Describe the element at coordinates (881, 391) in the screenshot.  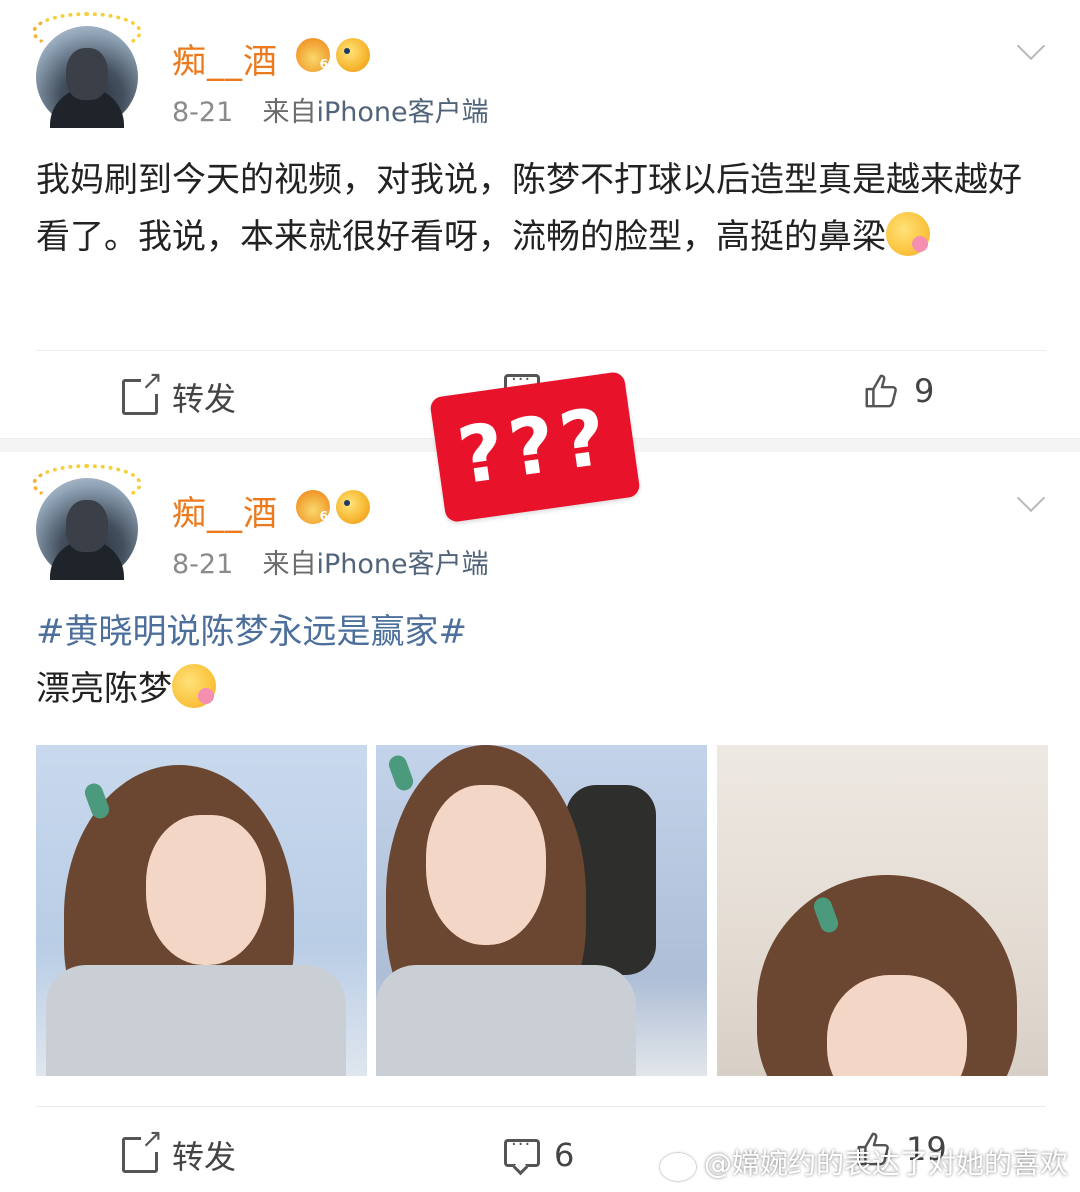
I see `thumbs-up-icon` at that location.